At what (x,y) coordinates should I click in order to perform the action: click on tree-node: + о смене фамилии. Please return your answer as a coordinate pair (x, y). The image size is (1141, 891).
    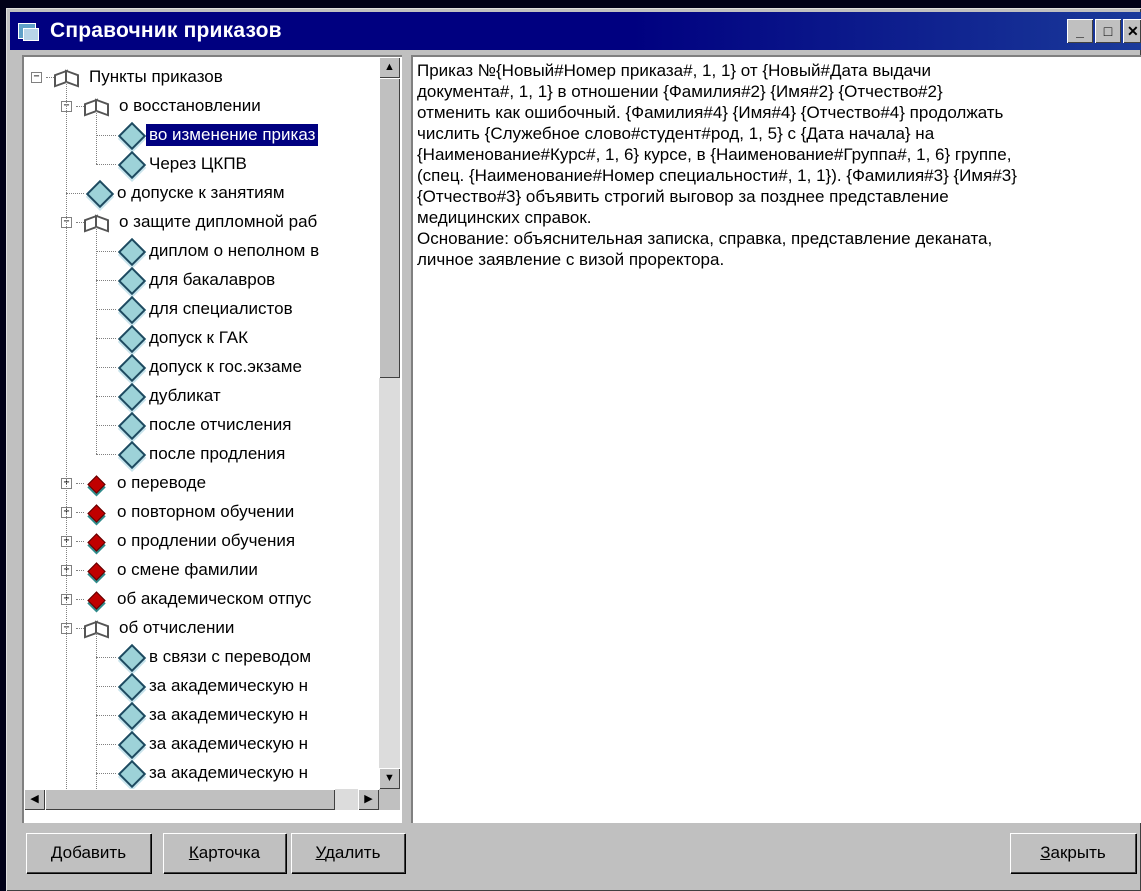
    Looking at the image, I should click on (201, 570).